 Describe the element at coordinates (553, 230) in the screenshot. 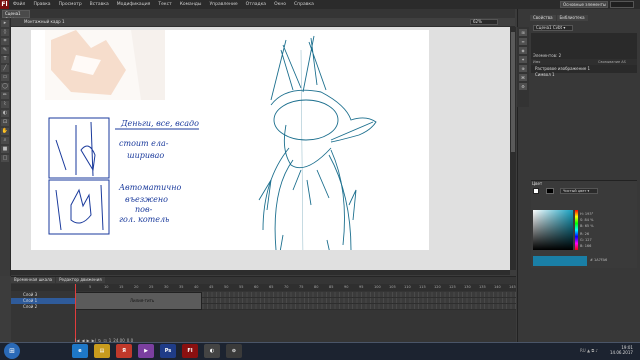

I see `color-picker-field` at that location.